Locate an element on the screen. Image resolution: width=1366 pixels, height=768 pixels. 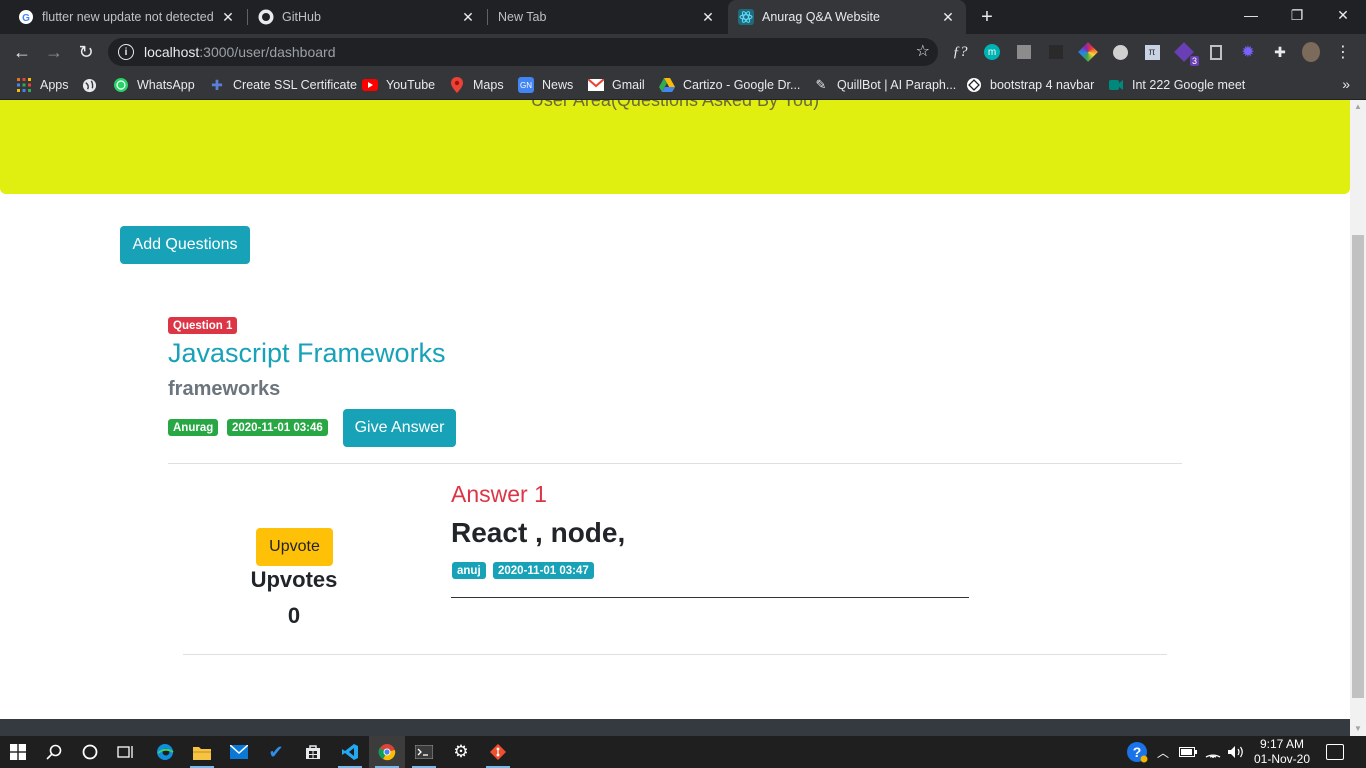
forward-arrow-icon: → is located at coordinates (54, 52).